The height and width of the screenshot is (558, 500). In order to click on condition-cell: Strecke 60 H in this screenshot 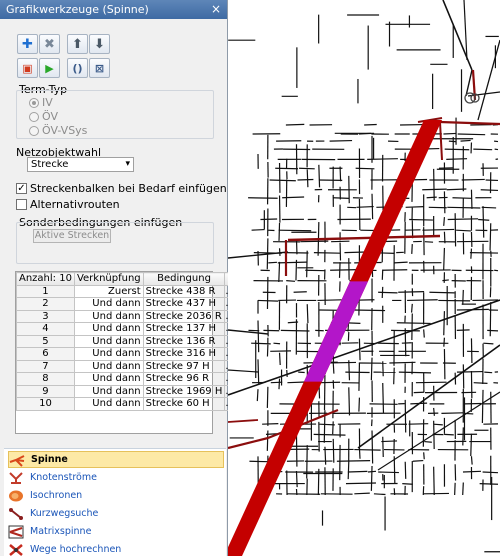, I will do `click(184, 404)`.